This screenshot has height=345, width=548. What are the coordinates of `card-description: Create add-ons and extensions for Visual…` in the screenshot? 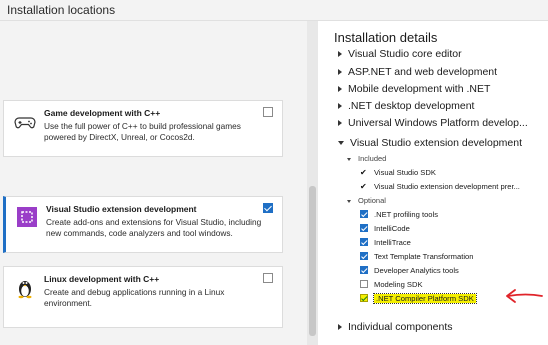 It's located at (154, 227).